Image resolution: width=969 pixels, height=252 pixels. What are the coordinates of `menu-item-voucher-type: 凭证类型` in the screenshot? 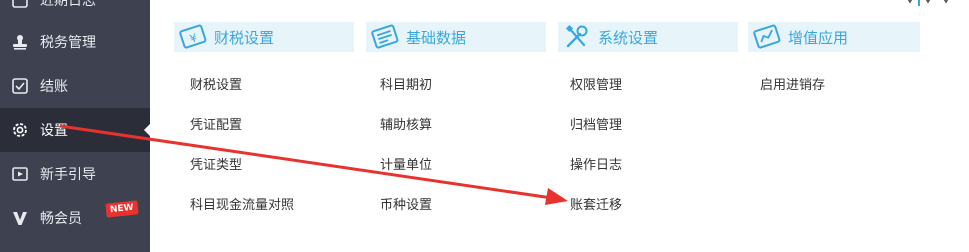 It's located at (216, 163).